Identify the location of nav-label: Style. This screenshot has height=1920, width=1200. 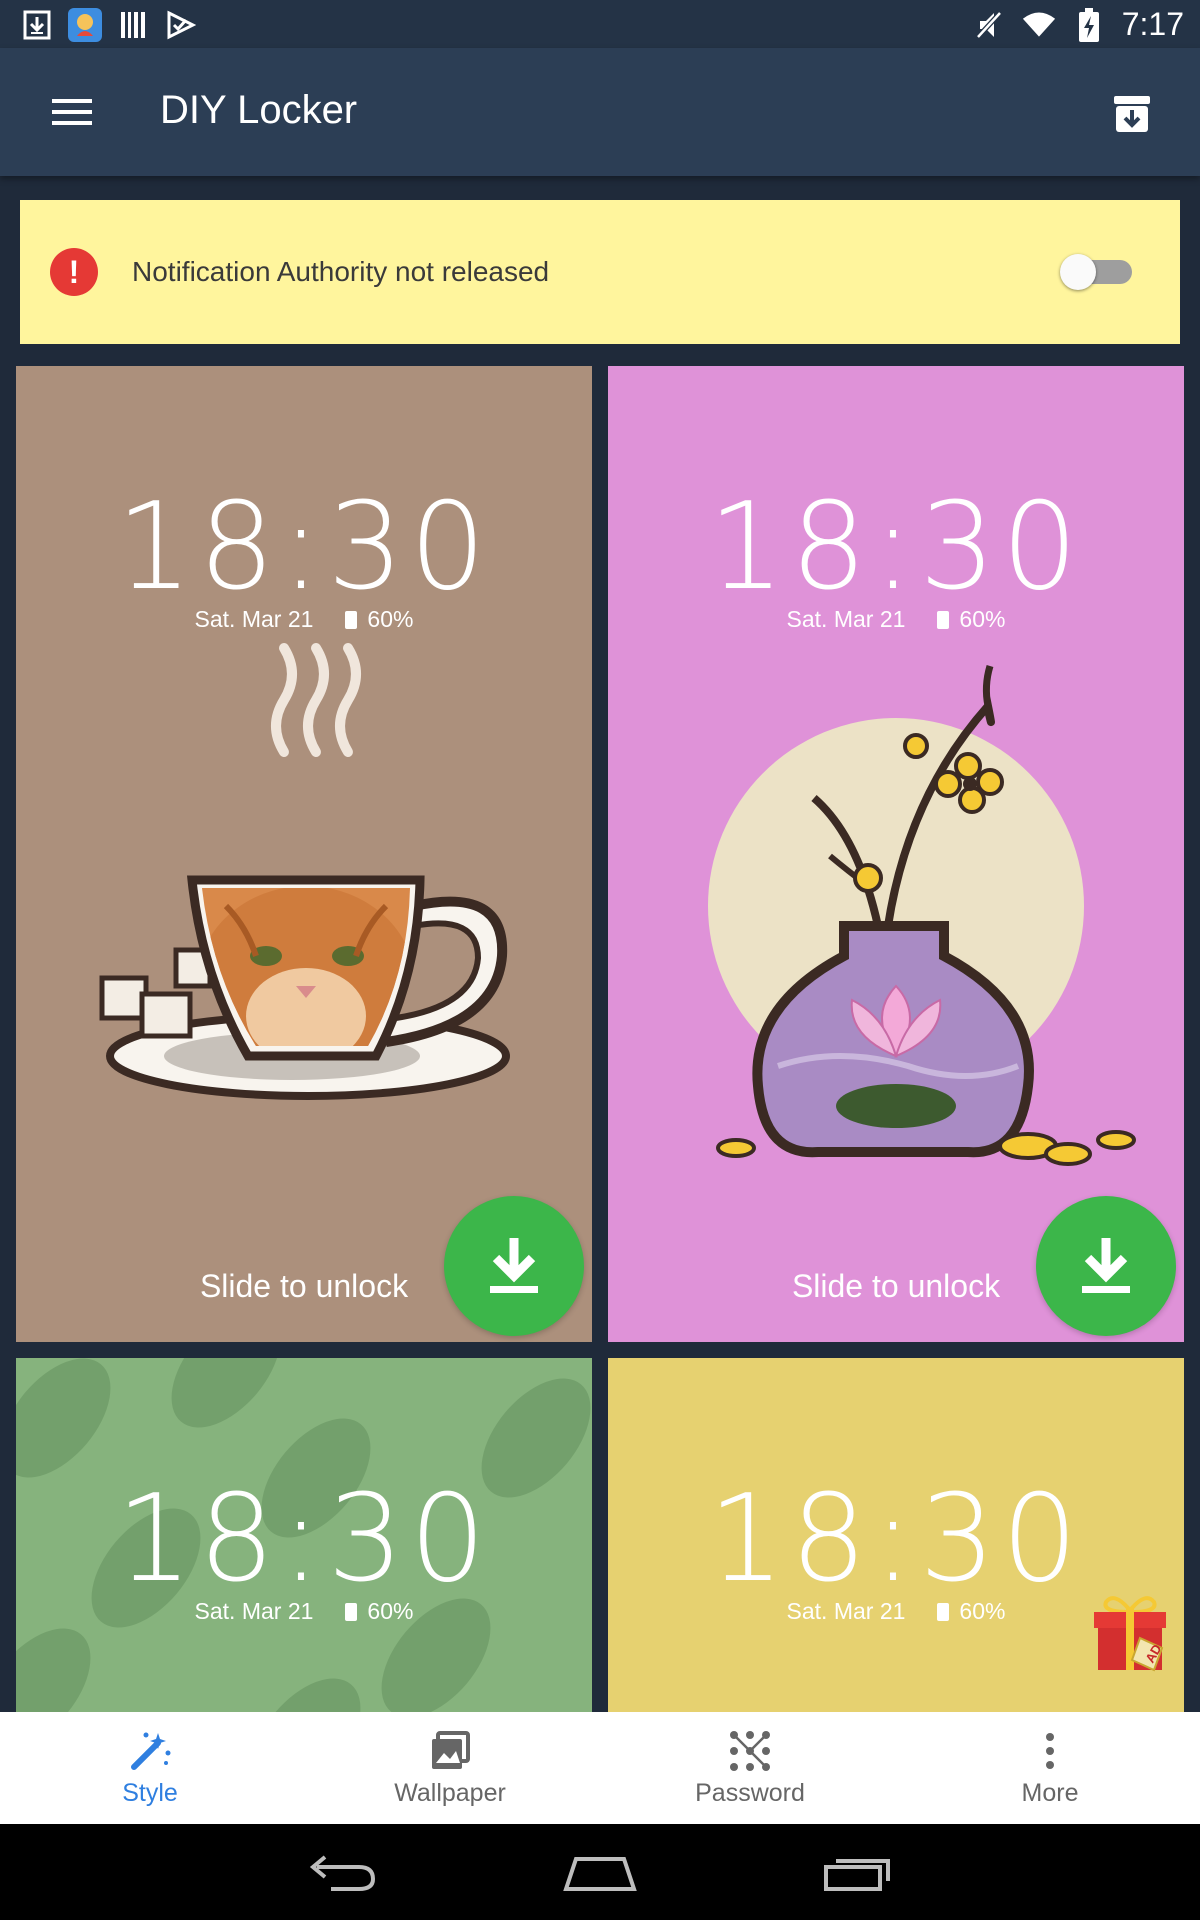
(150, 1792).